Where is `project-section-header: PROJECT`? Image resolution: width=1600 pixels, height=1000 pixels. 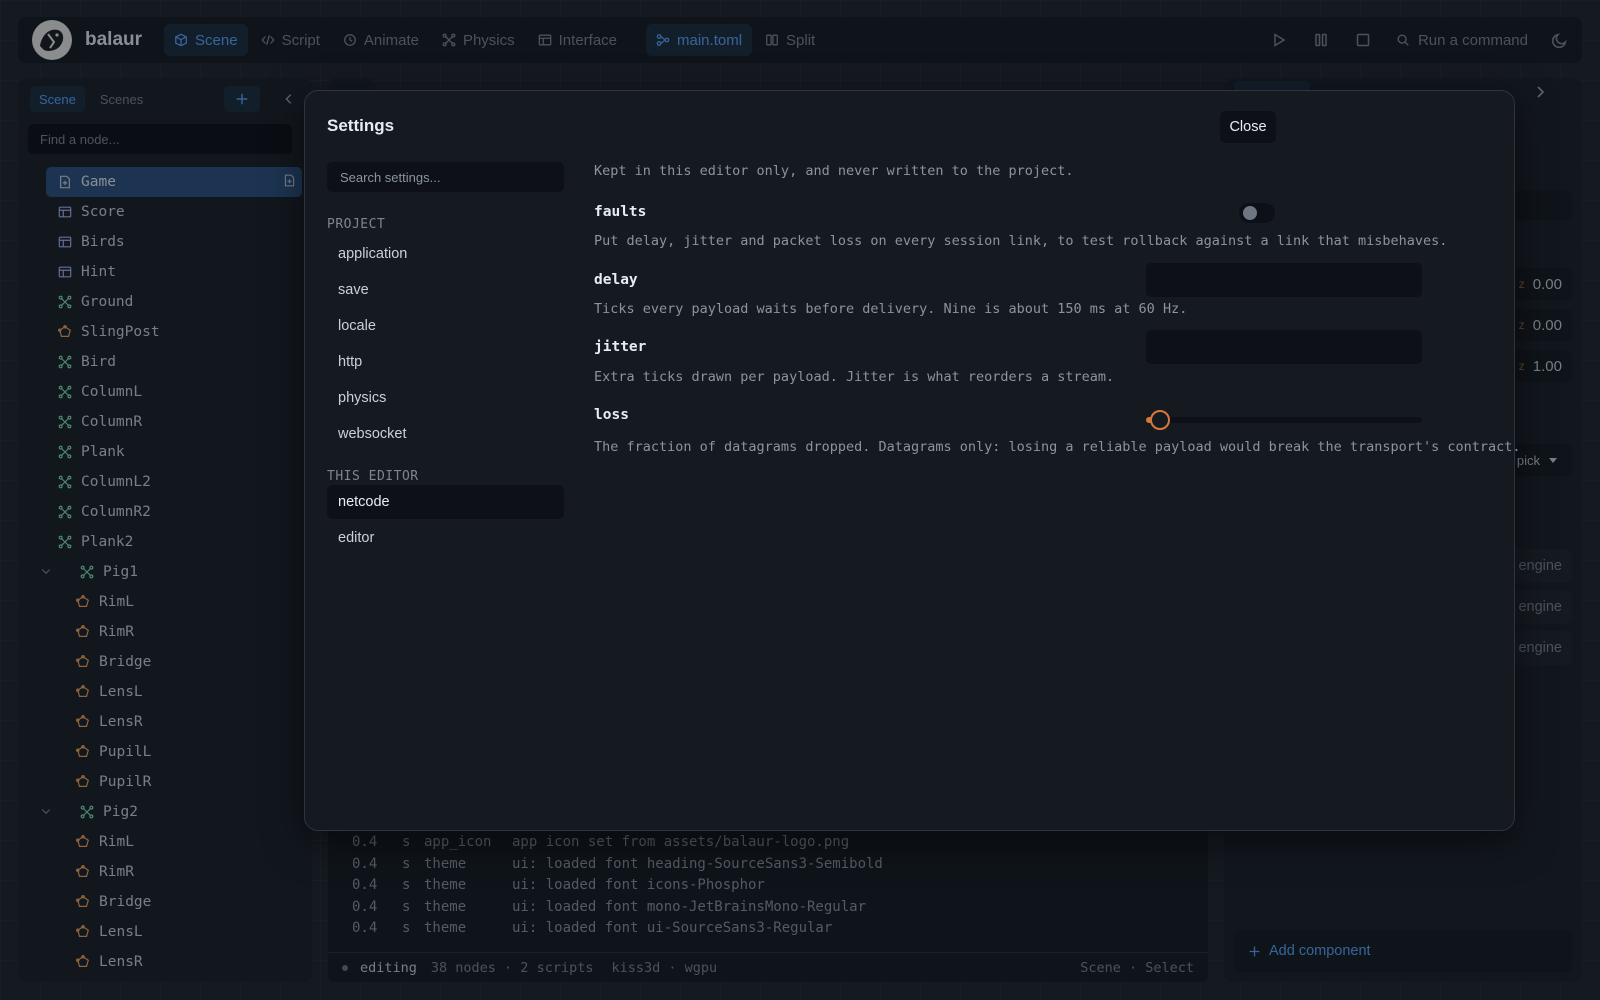
project-section-header: PROJECT is located at coordinates (356, 224).